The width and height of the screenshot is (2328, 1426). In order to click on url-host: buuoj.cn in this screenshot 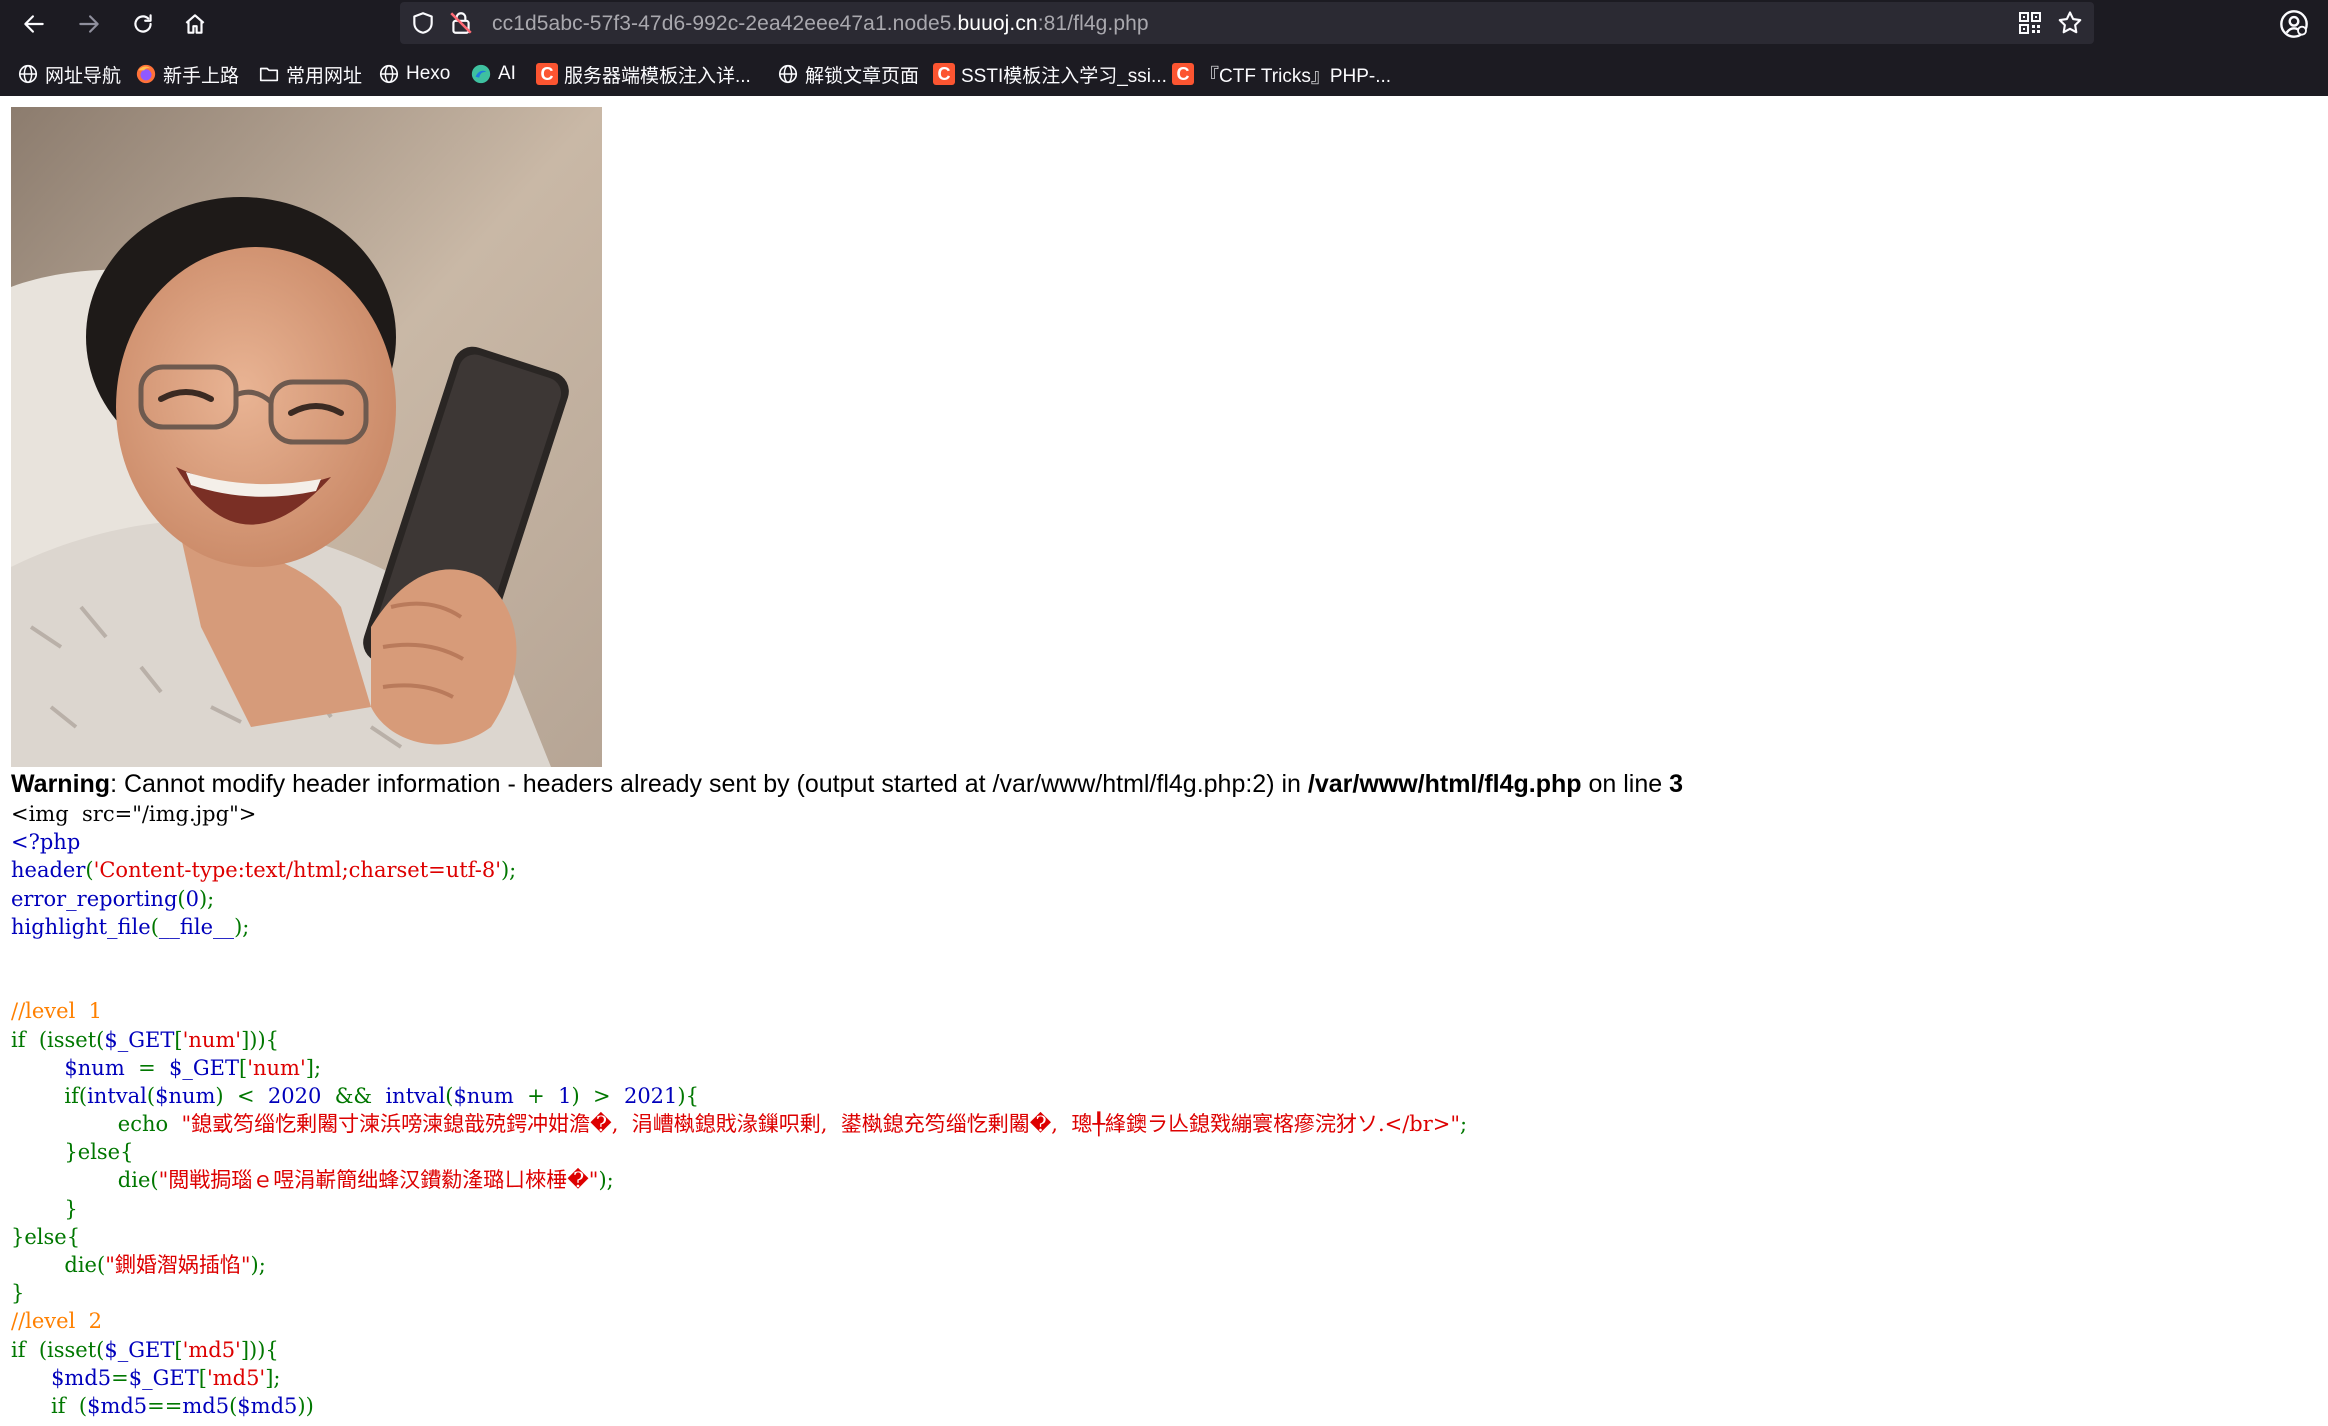, I will do `click(997, 23)`.